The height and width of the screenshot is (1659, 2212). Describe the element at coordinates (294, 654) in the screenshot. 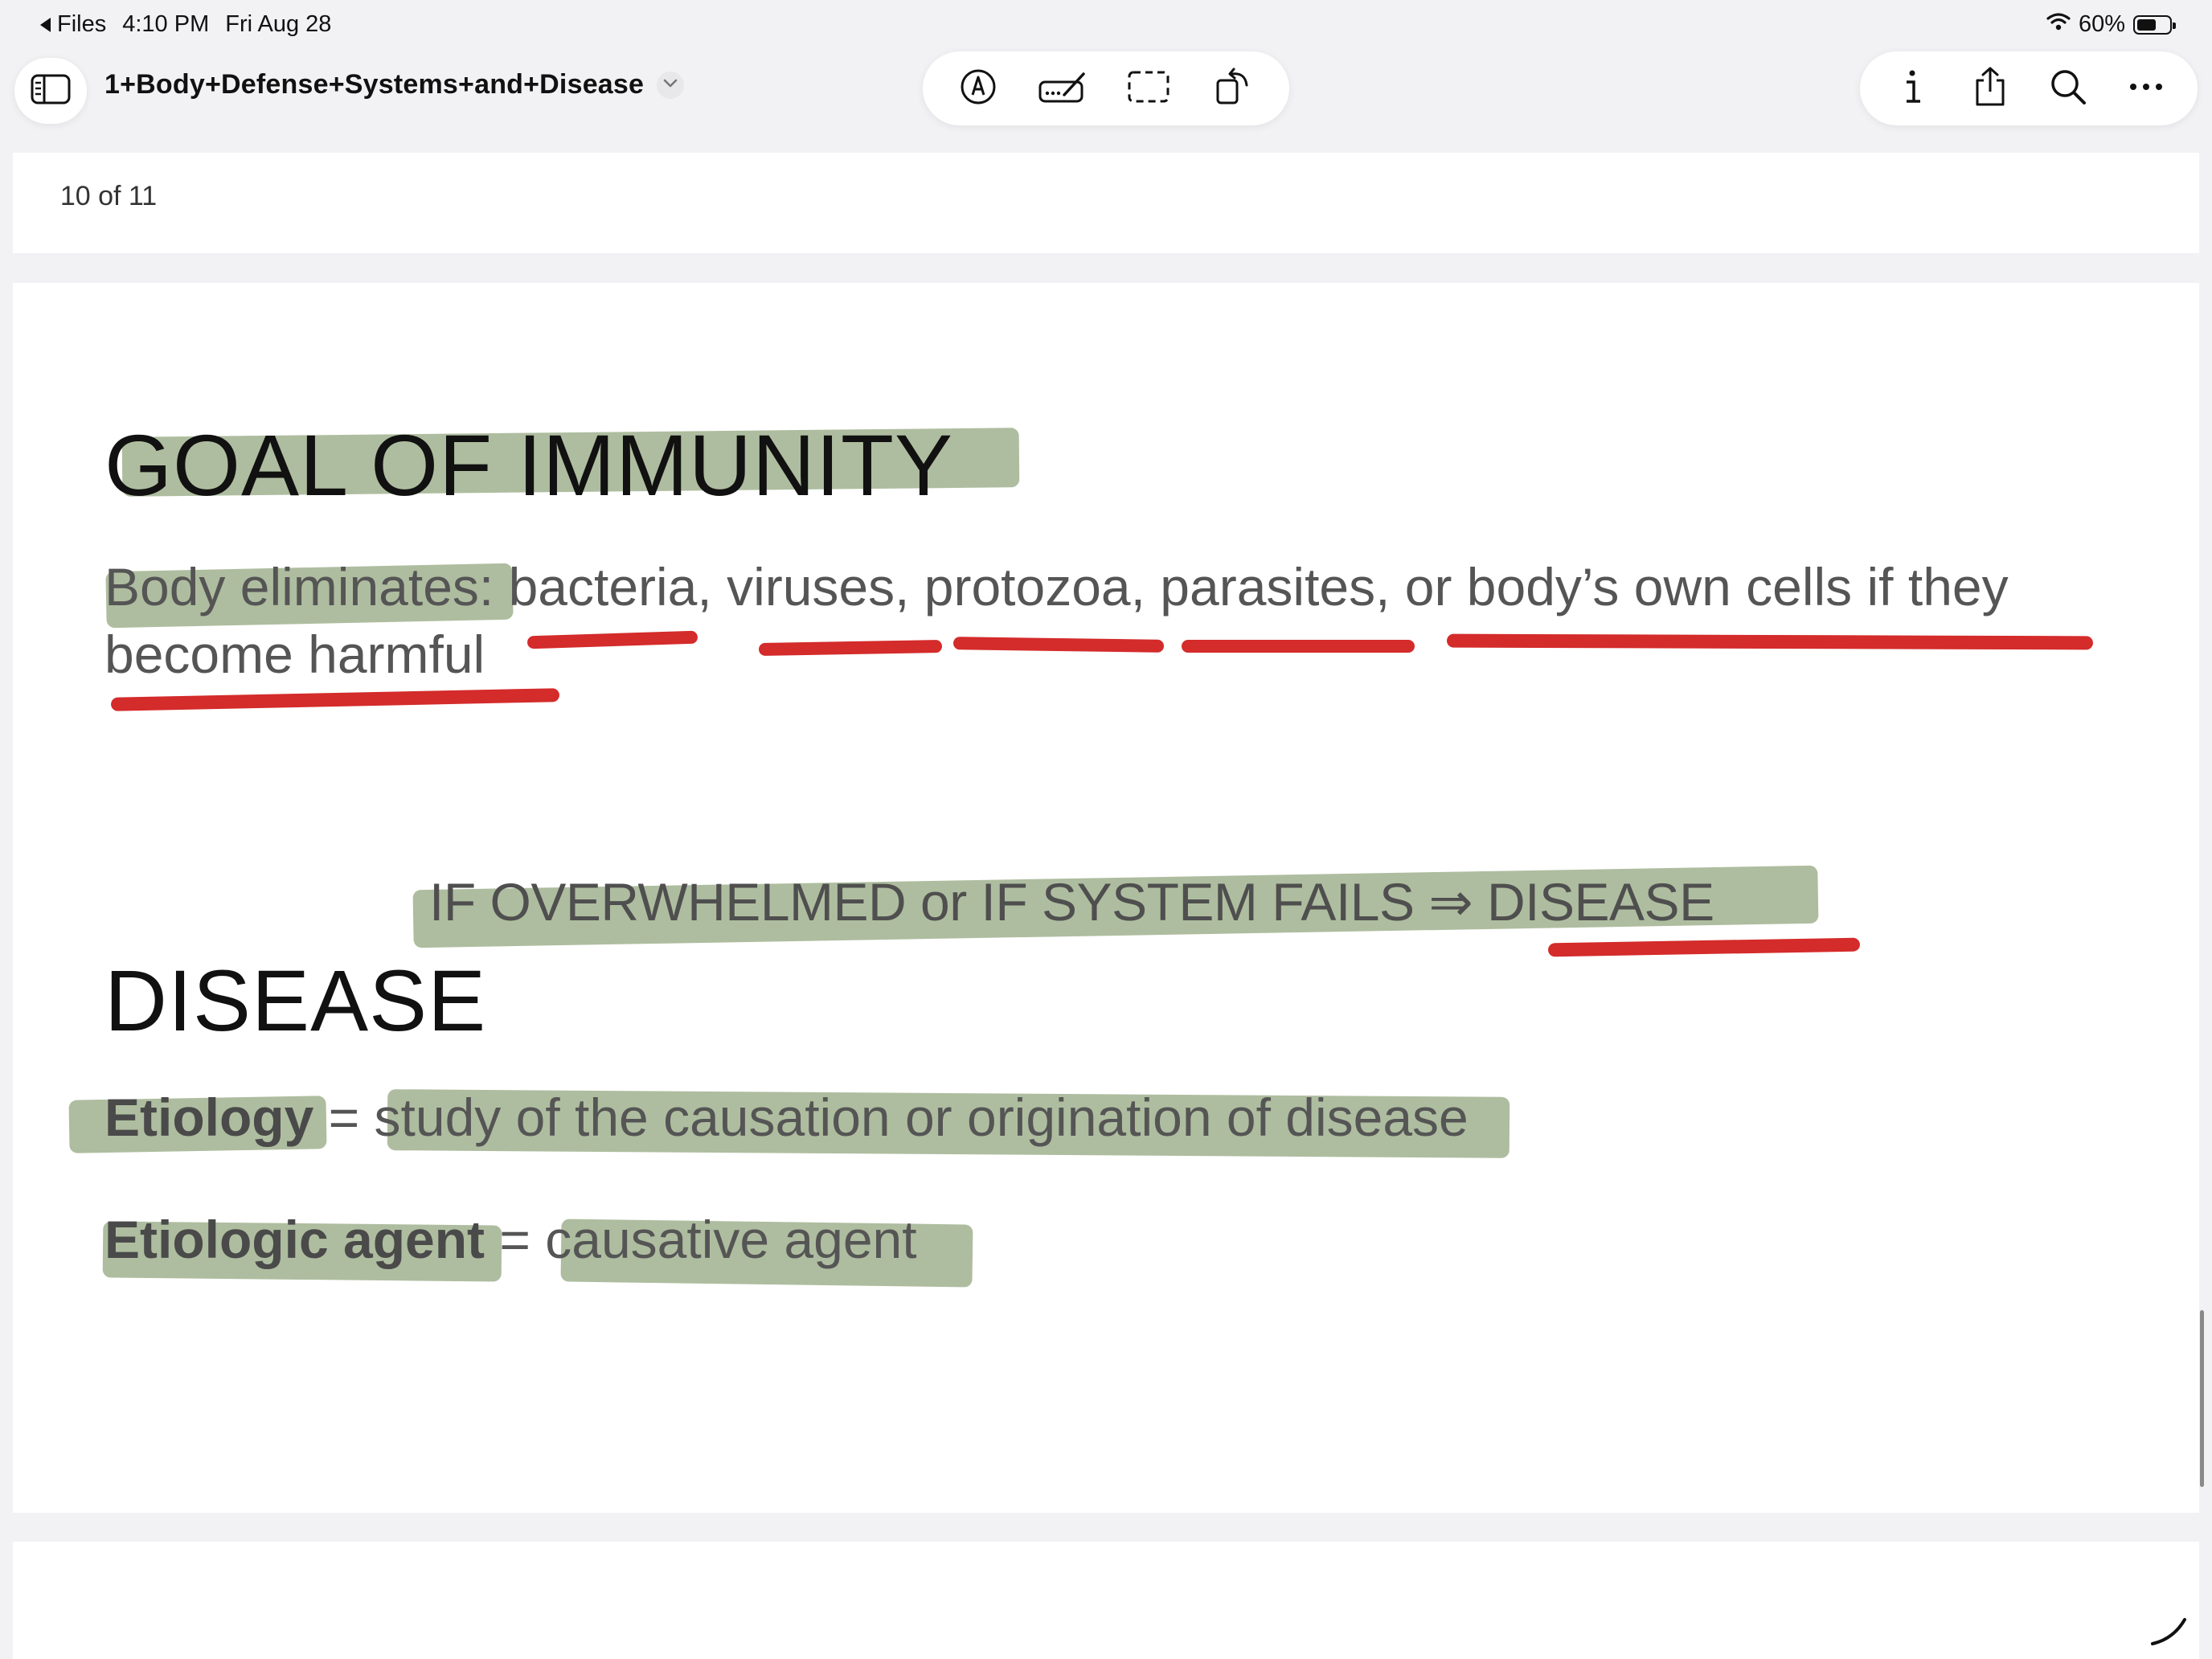

I see `body-line-2: become harmful` at that location.